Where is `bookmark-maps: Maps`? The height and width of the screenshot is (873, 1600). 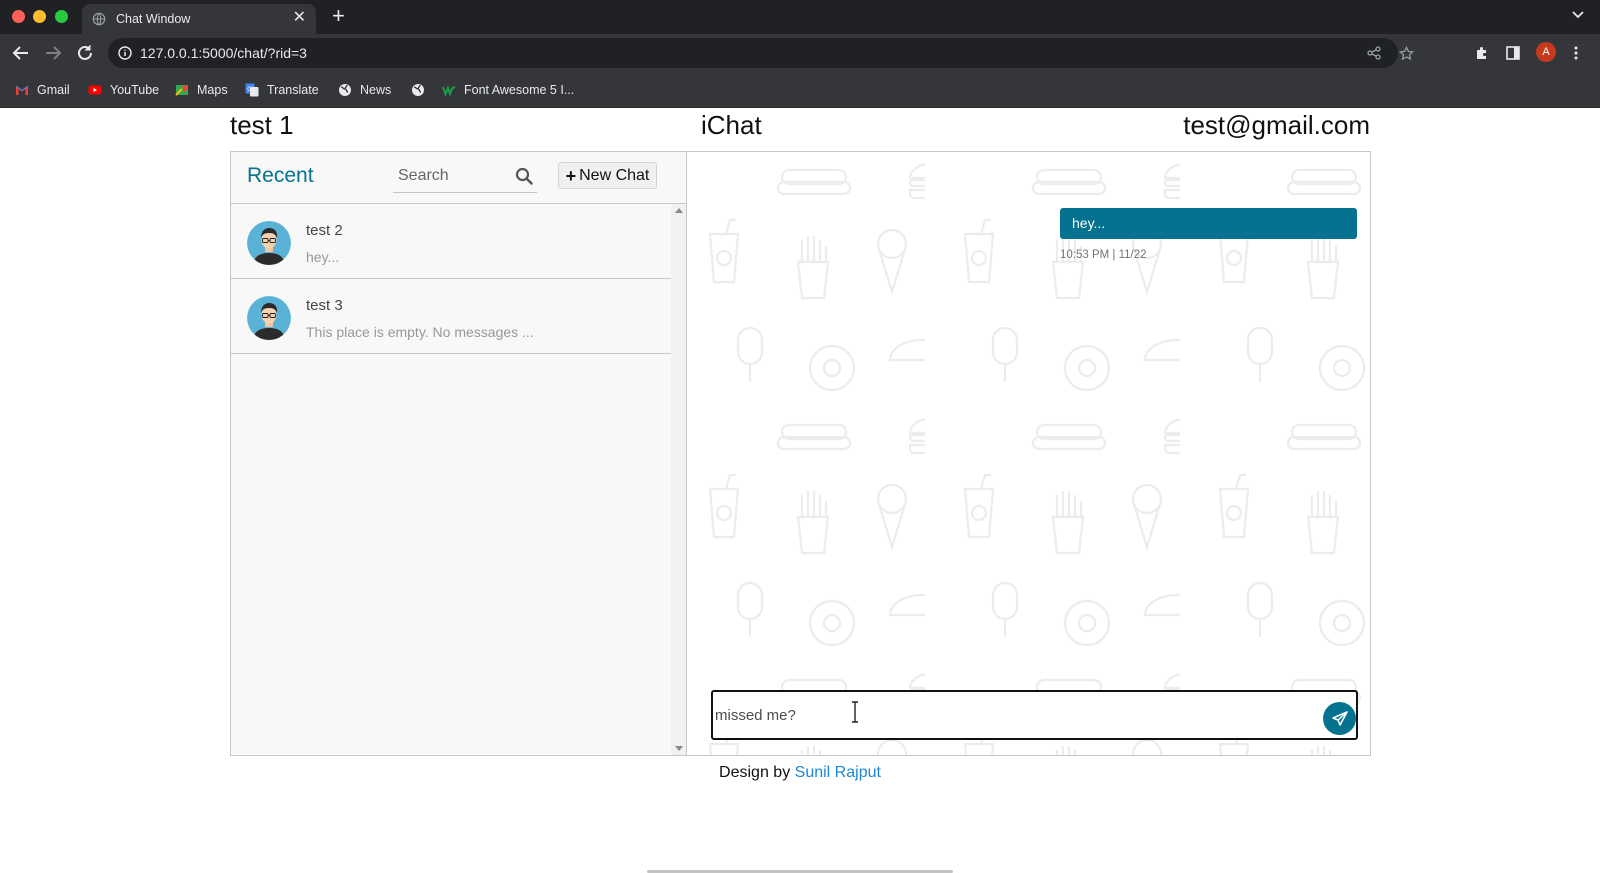
bookmark-maps: Maps is located at coordinates (201, 90).